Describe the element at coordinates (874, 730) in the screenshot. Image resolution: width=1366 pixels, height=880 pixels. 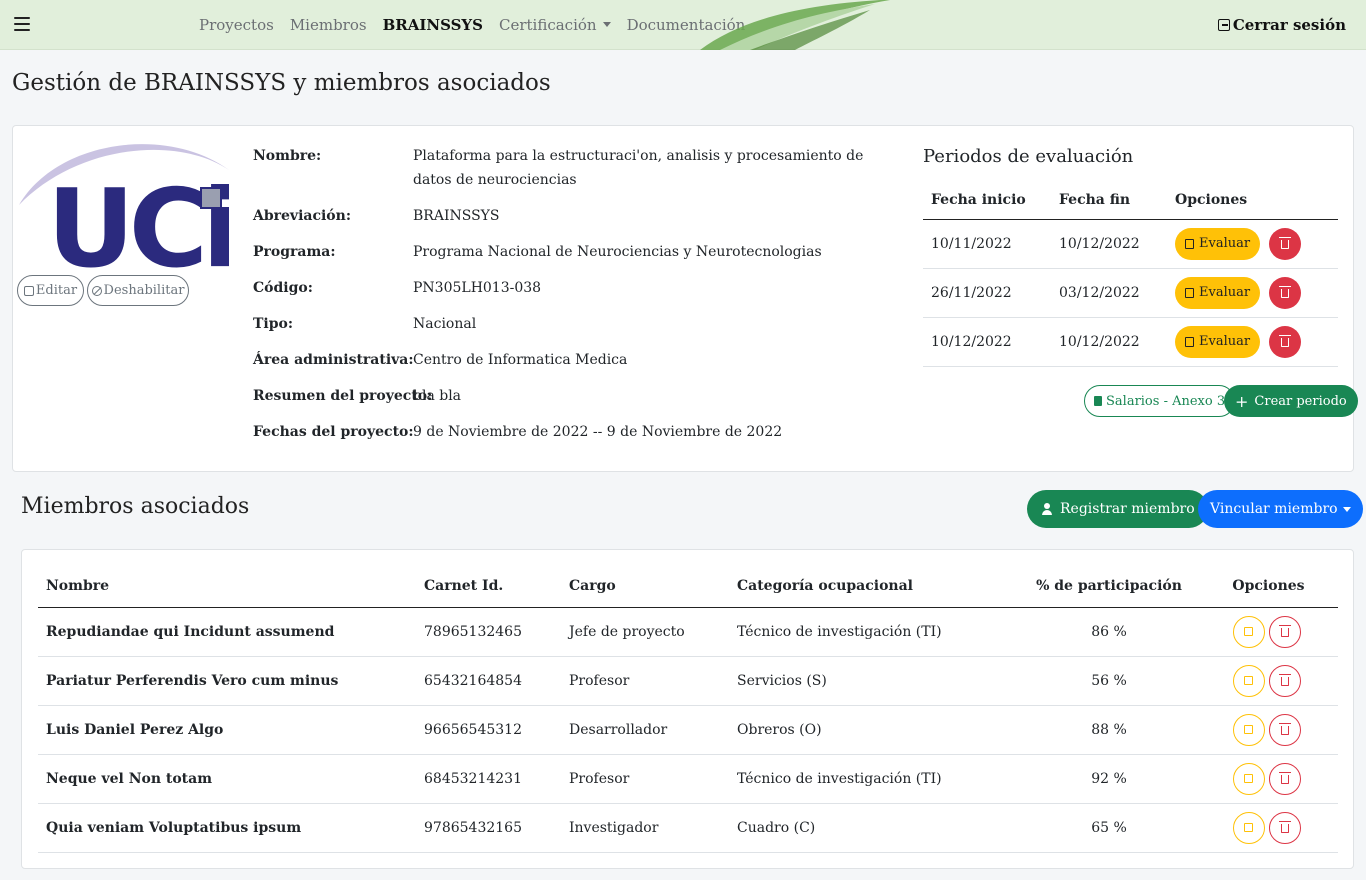
I see `member-categoria: Obreros (O)` at that location.